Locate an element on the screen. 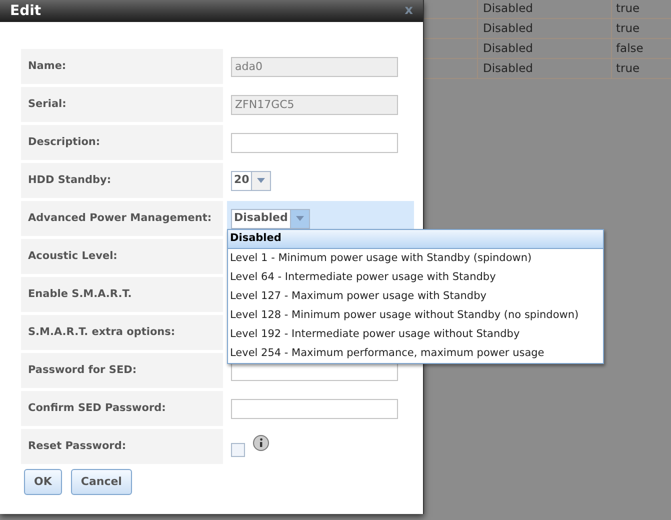 This screenshot has height=520, width=671. select-field: Disabled is located at coordinates (270, 218).